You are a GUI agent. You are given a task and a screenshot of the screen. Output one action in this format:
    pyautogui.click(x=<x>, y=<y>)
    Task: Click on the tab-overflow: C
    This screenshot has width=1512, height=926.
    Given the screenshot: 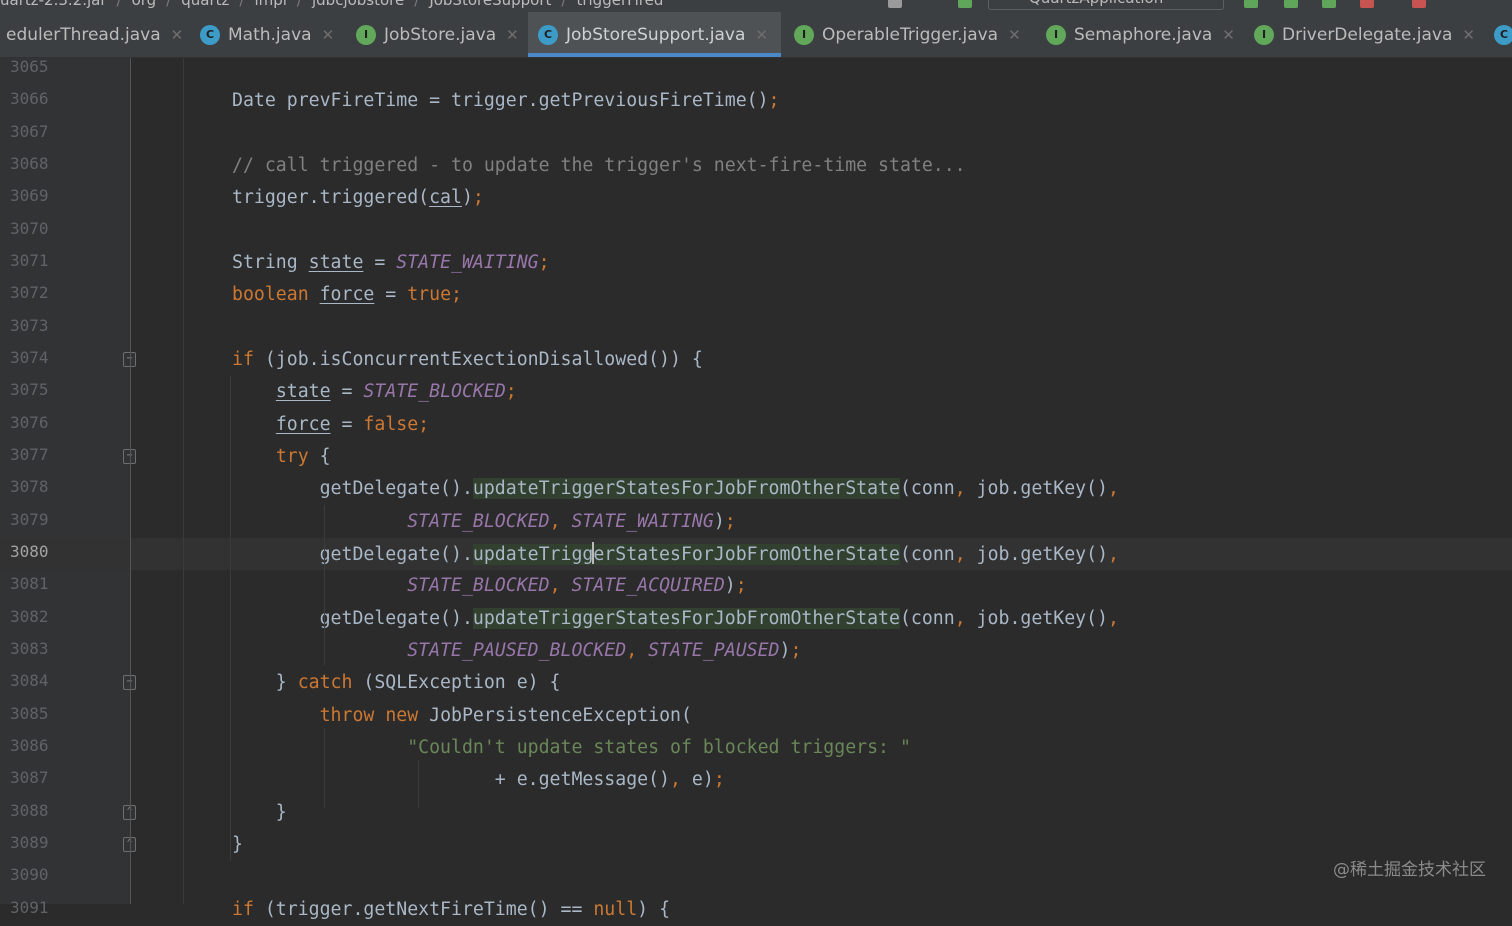 What is the action you would take?
    pyautogui.click(x=1498, y=34)
    